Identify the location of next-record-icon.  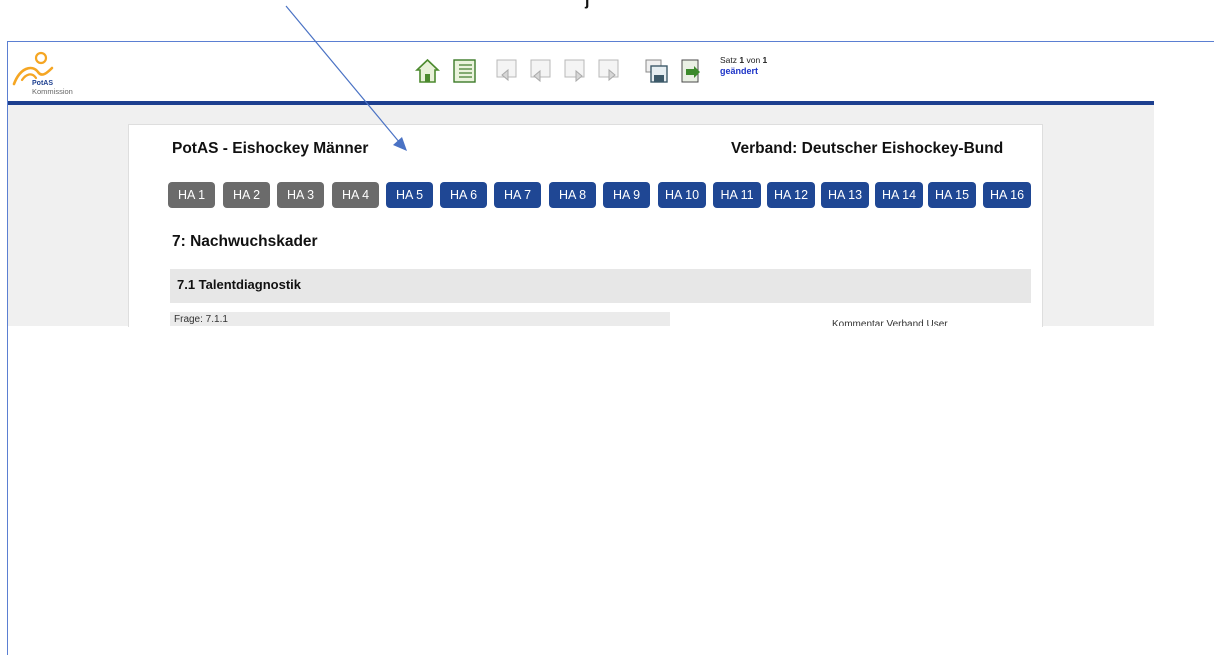
(574, 71).